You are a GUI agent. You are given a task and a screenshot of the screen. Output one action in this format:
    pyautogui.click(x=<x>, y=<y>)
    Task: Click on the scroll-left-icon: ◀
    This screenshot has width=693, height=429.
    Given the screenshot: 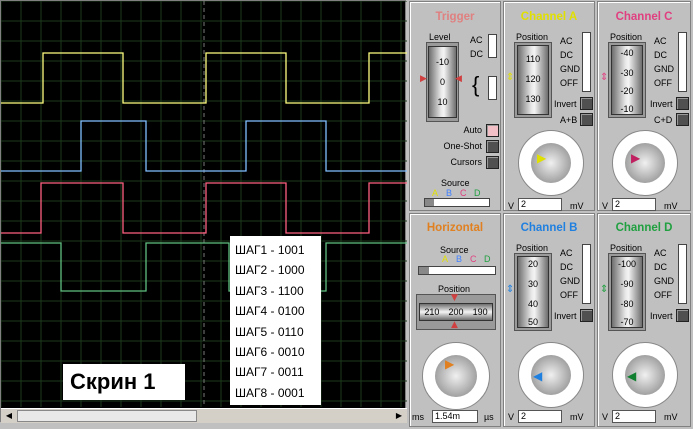 What is the action you would take?
    pyautogui.click(x=9, y=416)
    